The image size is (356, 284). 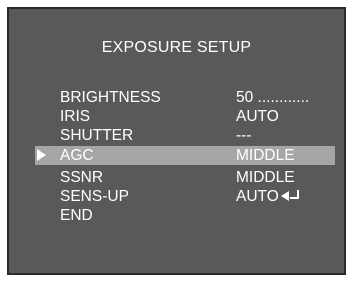 What do you see at coordinates (185, 196) in the screenshot?
I see `menu-item-sens-up: SENS-UP AUTO` at bounding box center [185, 196].